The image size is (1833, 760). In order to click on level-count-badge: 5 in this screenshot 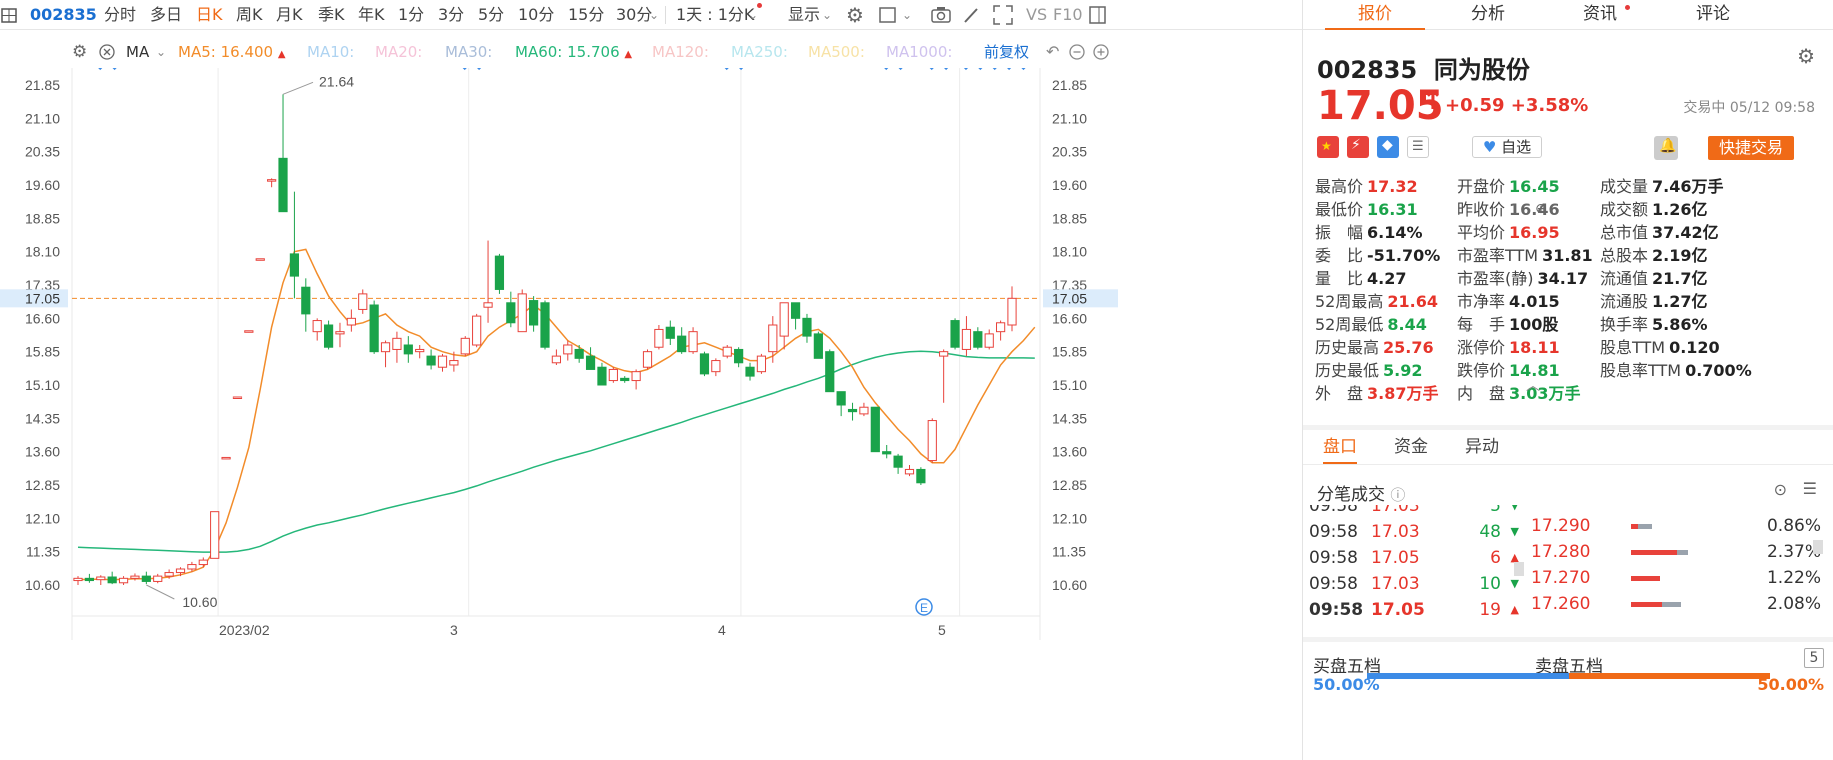, I will do `click(1814, 658)`.